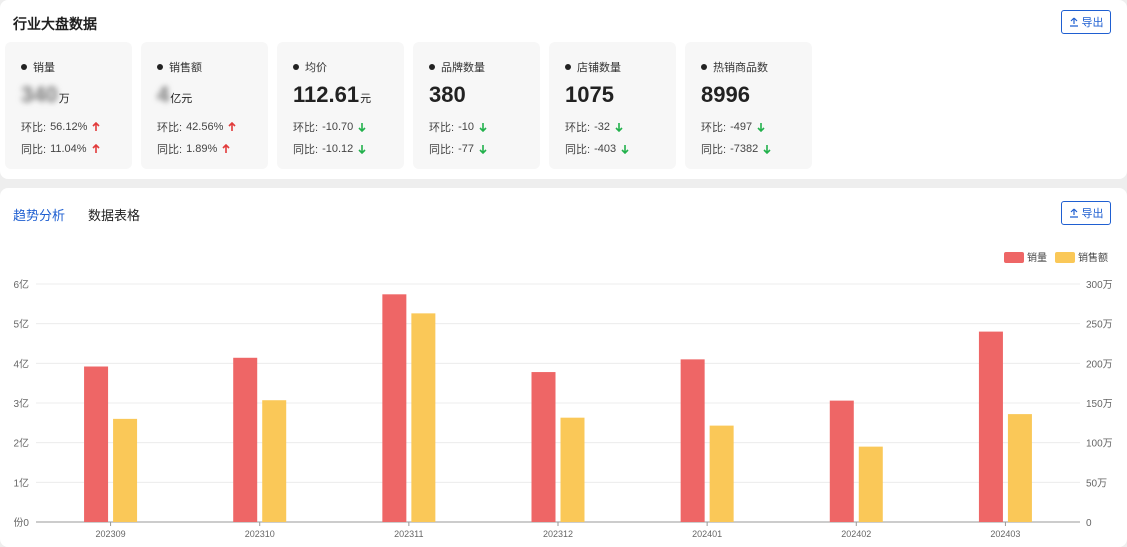 The height and width of the screenshot is (547, 1127). I want to click on export-button: 导出, so click(1086, 22).